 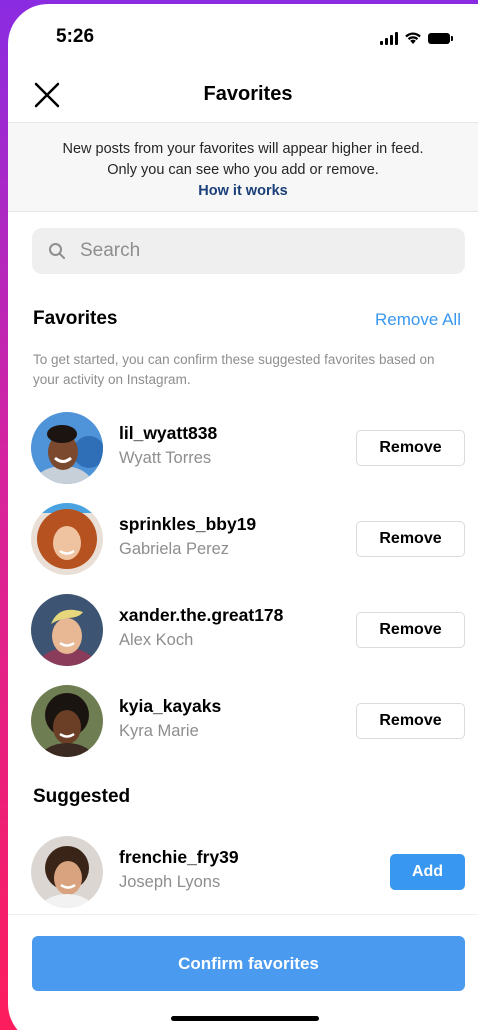 I want to click on confirm-favorites-button: Confirm favorites, so click(x=248, y=963).